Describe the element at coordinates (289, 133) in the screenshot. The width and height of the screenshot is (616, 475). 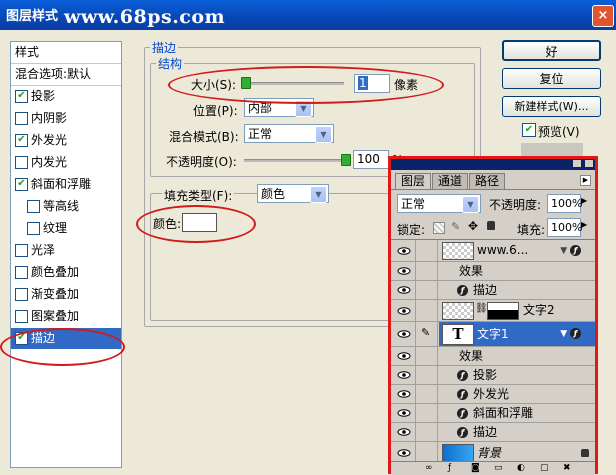
I see `blend-mode-select: 正常 ▼` at that location.